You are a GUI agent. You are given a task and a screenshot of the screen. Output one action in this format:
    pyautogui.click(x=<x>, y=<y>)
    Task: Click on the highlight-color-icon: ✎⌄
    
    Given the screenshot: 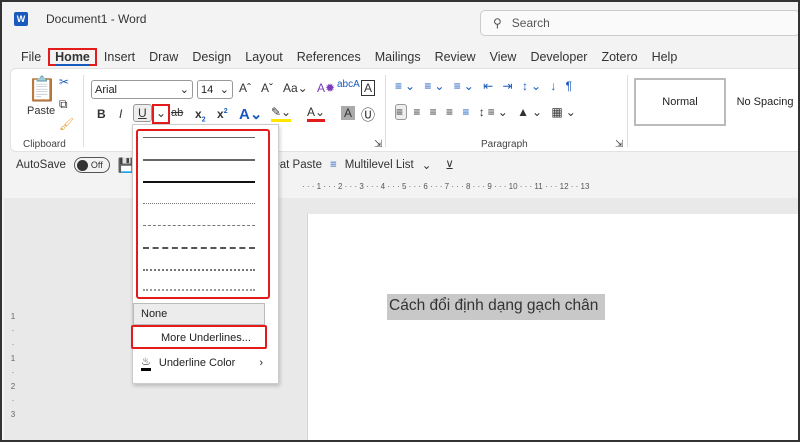 What is the action you would take?
    pyautogui.click(x=281, y=113)
    